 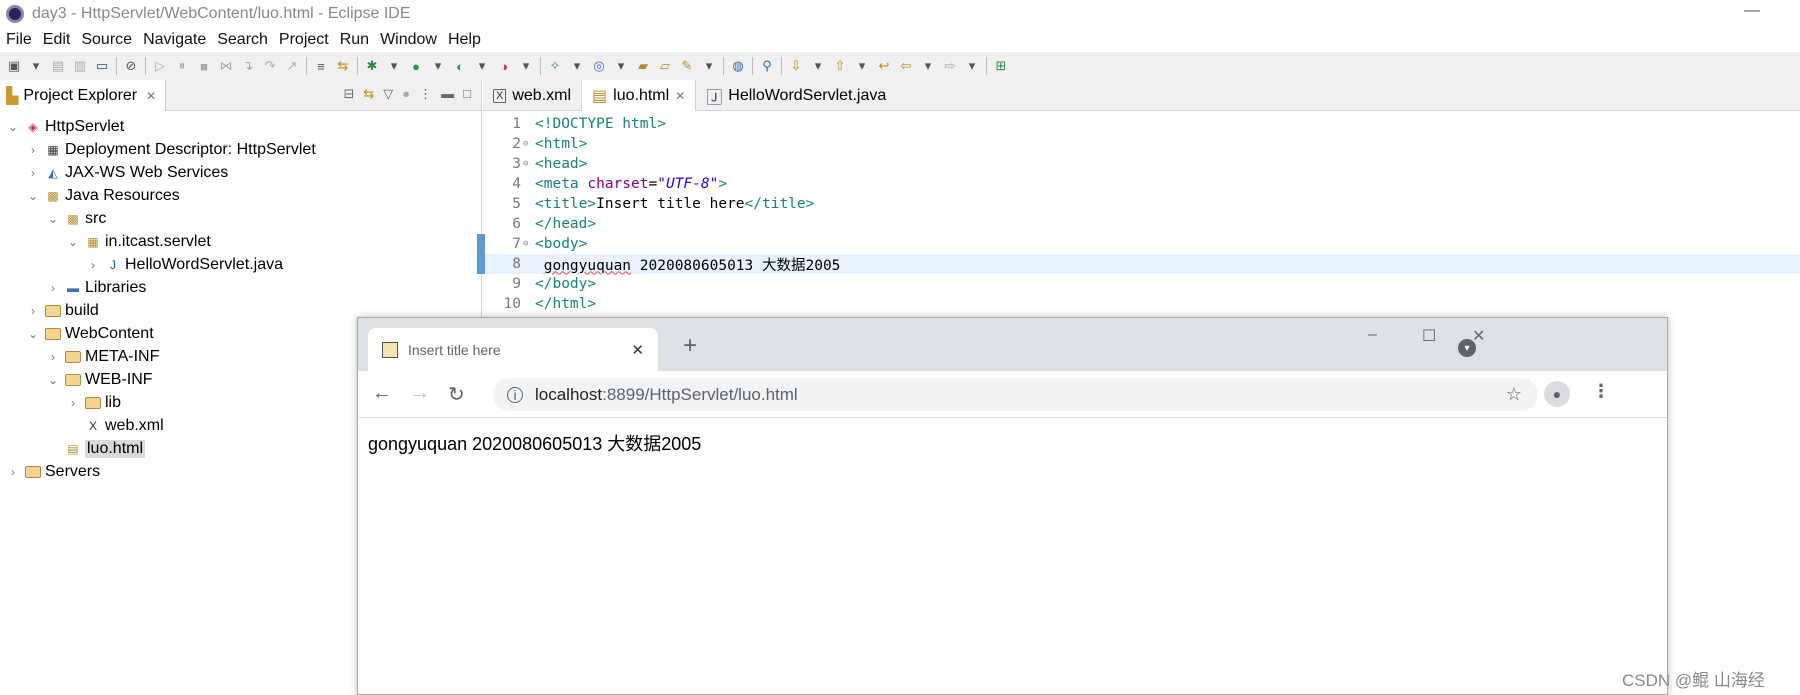 What do you see at coordinates (1141, 204) in the screenshot?
I see `code-line: 5 <title>Insert title here</title>` at bounding box center [1141, 204].